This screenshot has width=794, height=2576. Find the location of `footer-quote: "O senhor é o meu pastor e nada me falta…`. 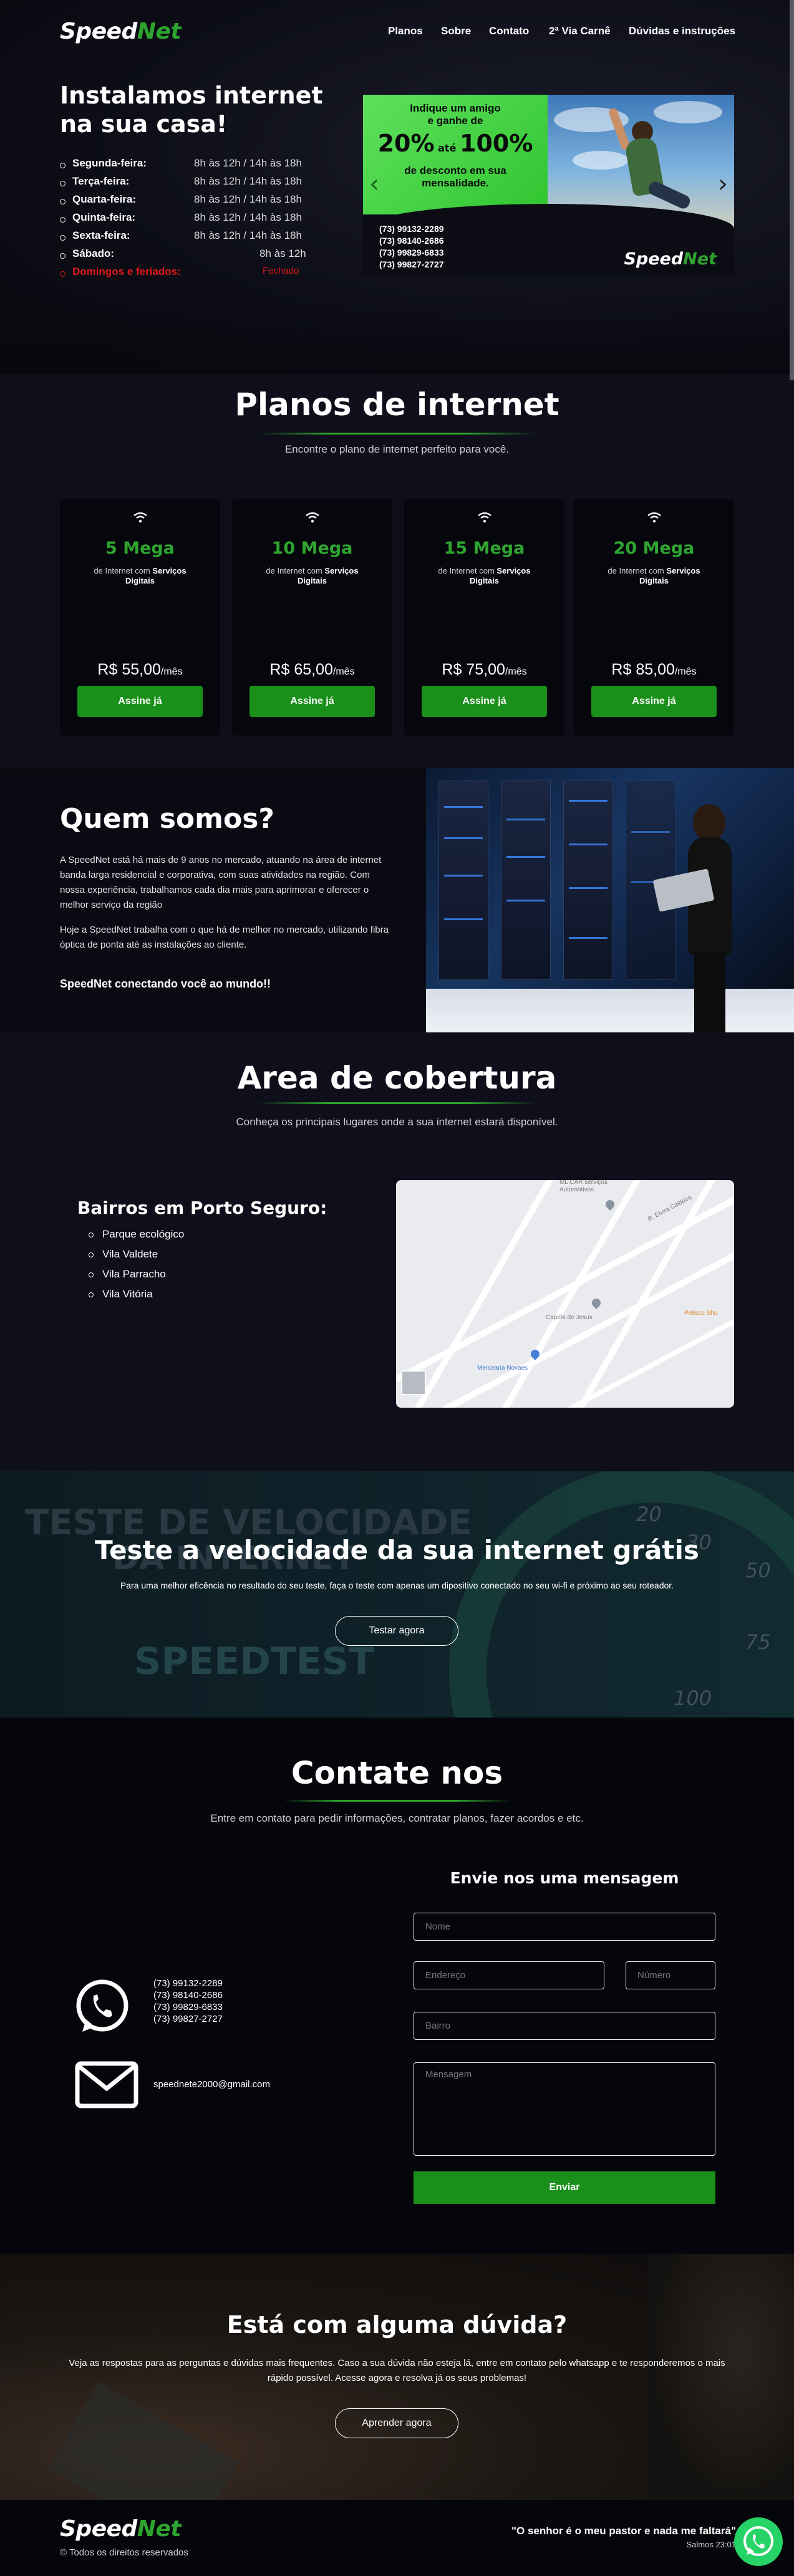

footer-quote: "O senhor é o meu pastor e nada me falta… is located at coordinates (623, 2531).